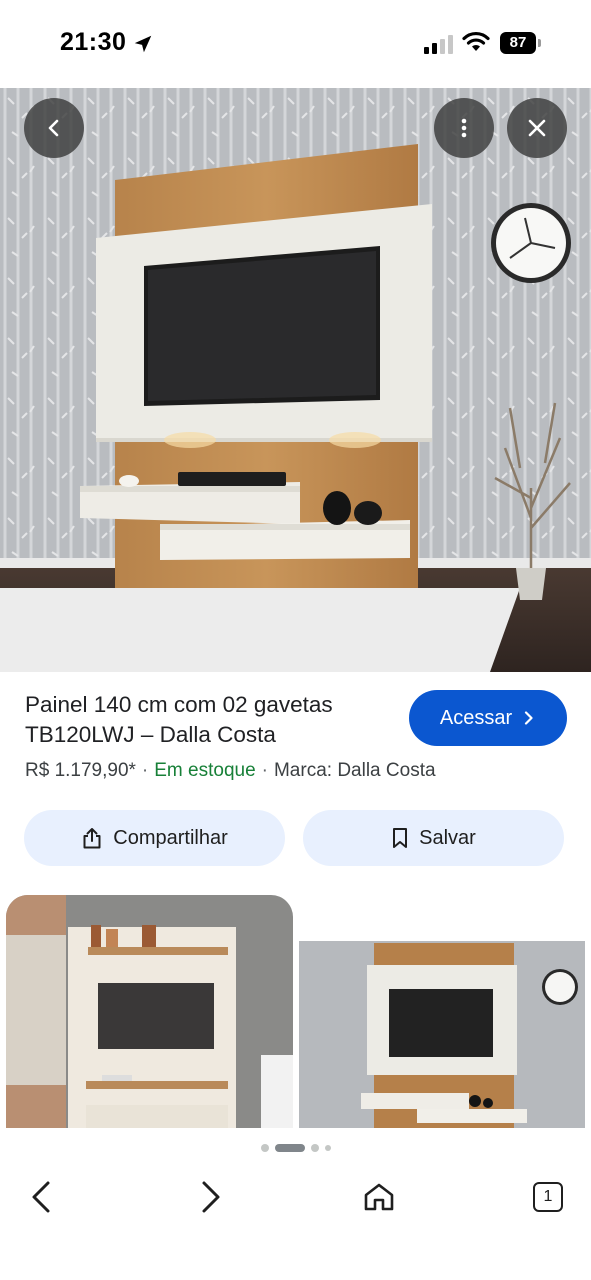 This screenshot has height=1280, width=591. I want to click on home-icon, so click(379, 1197).